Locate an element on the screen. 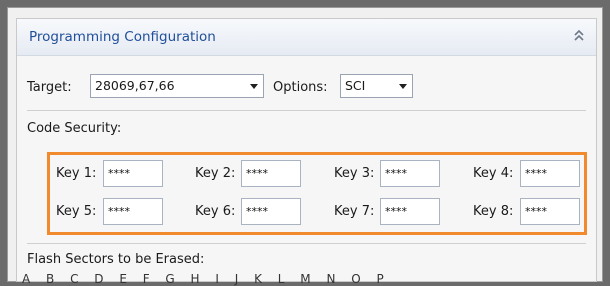 The image size is (610, 286). target-options-row: Target: 28069,67,66 Options: SCI is located at coordinates (306, 88).